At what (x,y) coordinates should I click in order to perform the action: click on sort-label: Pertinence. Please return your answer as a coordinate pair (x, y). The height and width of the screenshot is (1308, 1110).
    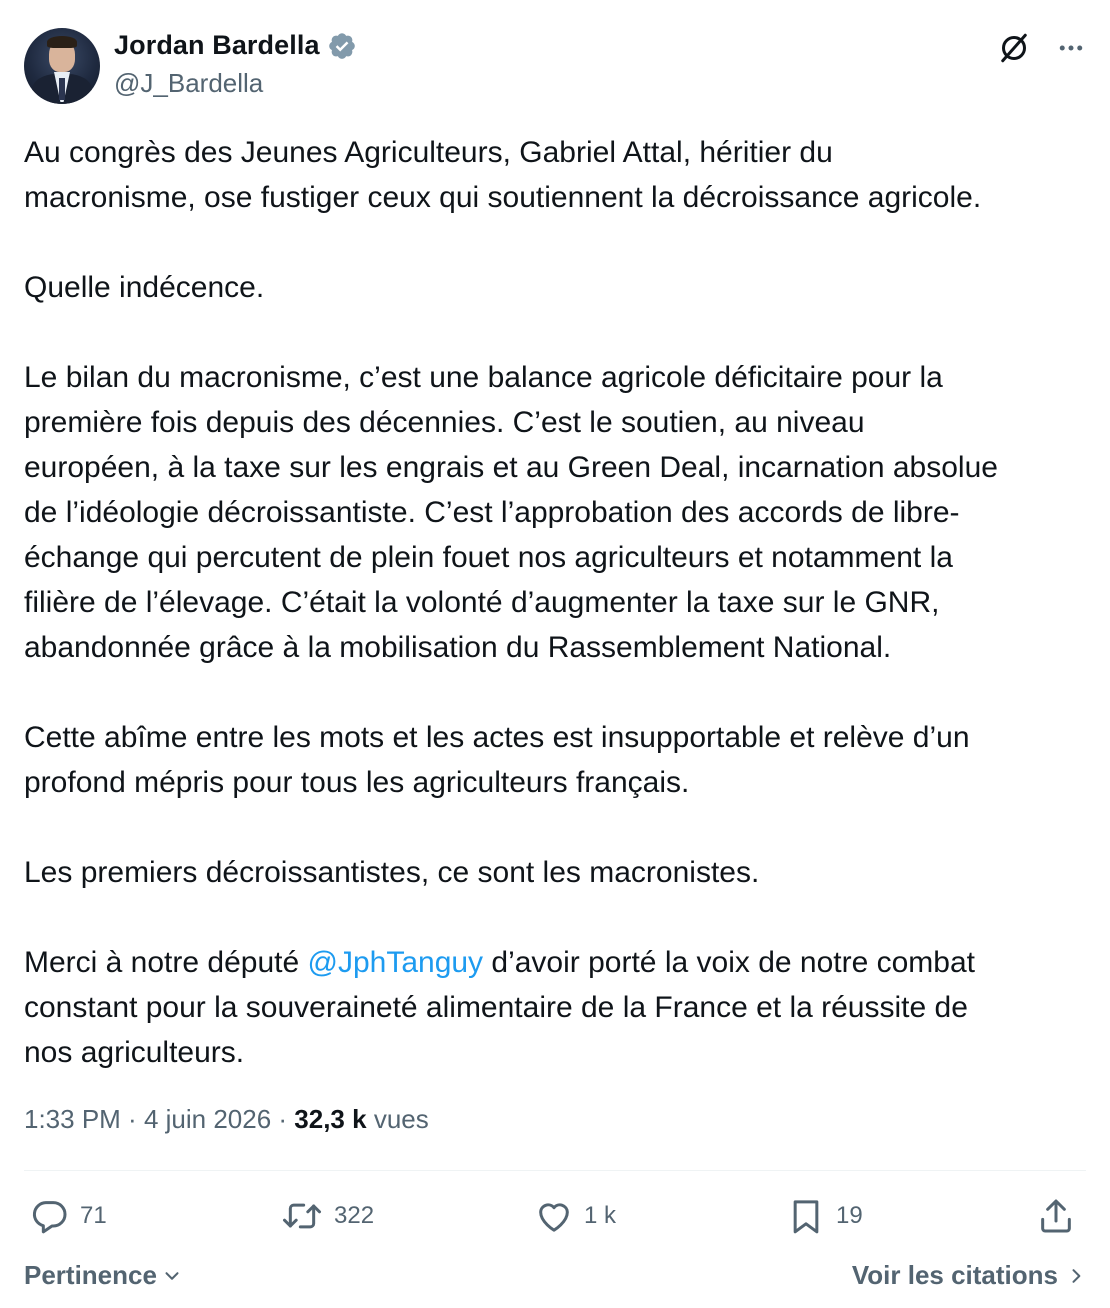
    Looking at the image, I should click on (90, 1275).